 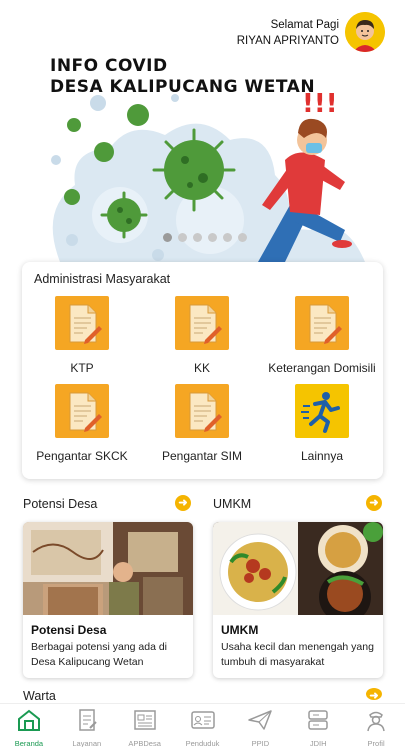 I want to click on banner-title: INFO COVID DESA KALIPUCANG WETAN, so click(x=182, y=77).